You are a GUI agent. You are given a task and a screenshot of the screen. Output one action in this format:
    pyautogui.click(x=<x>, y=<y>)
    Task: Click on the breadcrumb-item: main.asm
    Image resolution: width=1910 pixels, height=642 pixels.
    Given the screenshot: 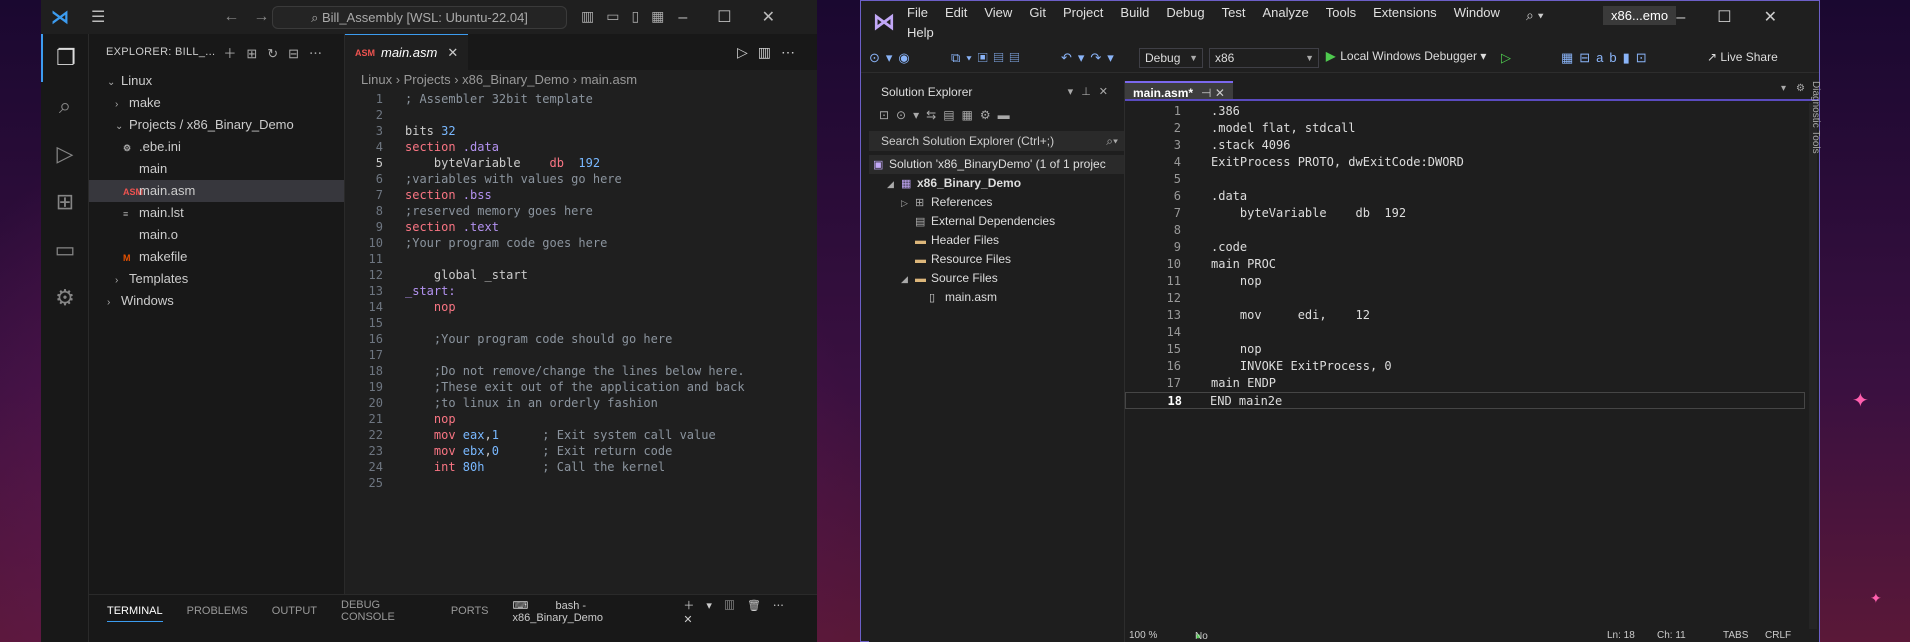 What is the action you would take?
    pyautogui.click(x=609, y=79)
    